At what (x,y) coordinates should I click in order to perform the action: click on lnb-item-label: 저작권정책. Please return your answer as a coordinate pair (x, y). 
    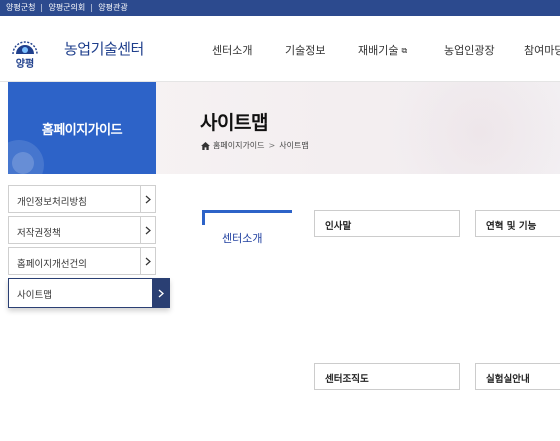
    Looking at the image, I should click on (39, 233).